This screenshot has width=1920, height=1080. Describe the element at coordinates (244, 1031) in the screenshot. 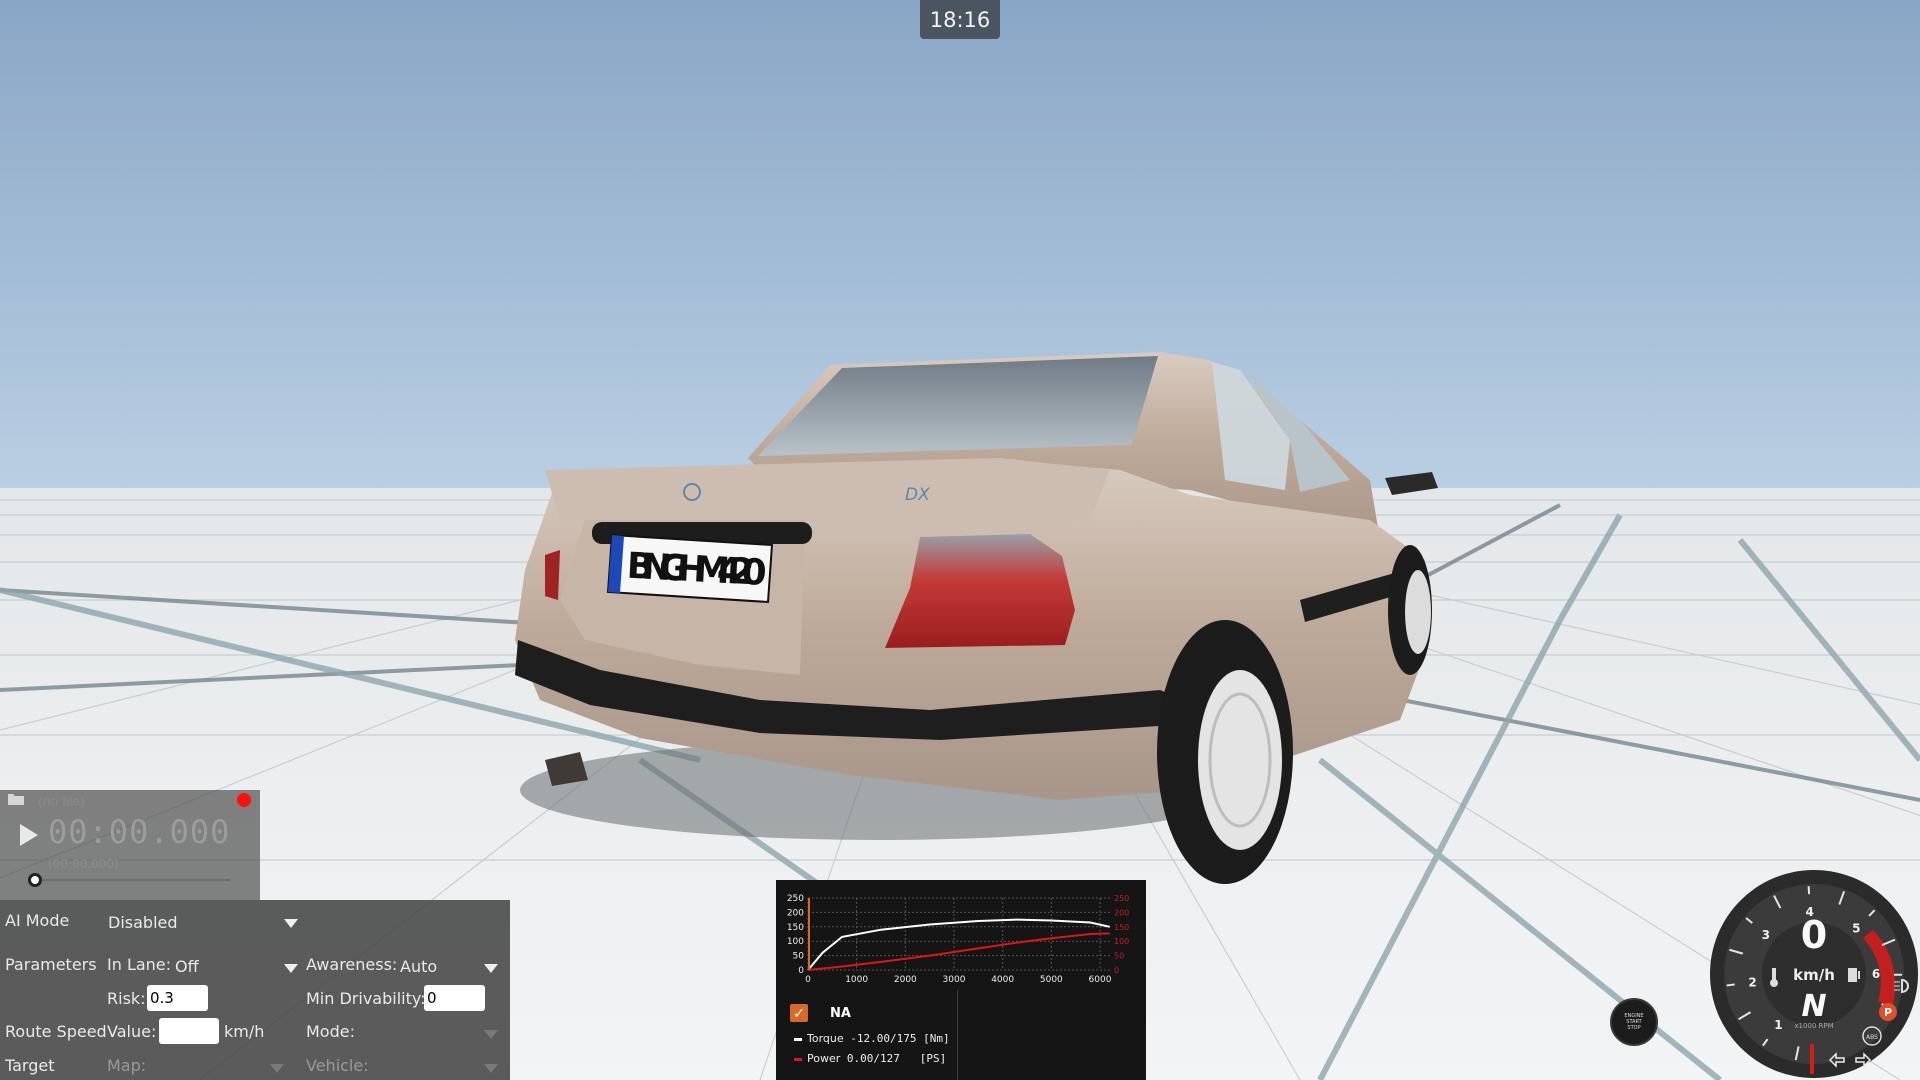

I see `speed-unit-label: km/h` at that location.